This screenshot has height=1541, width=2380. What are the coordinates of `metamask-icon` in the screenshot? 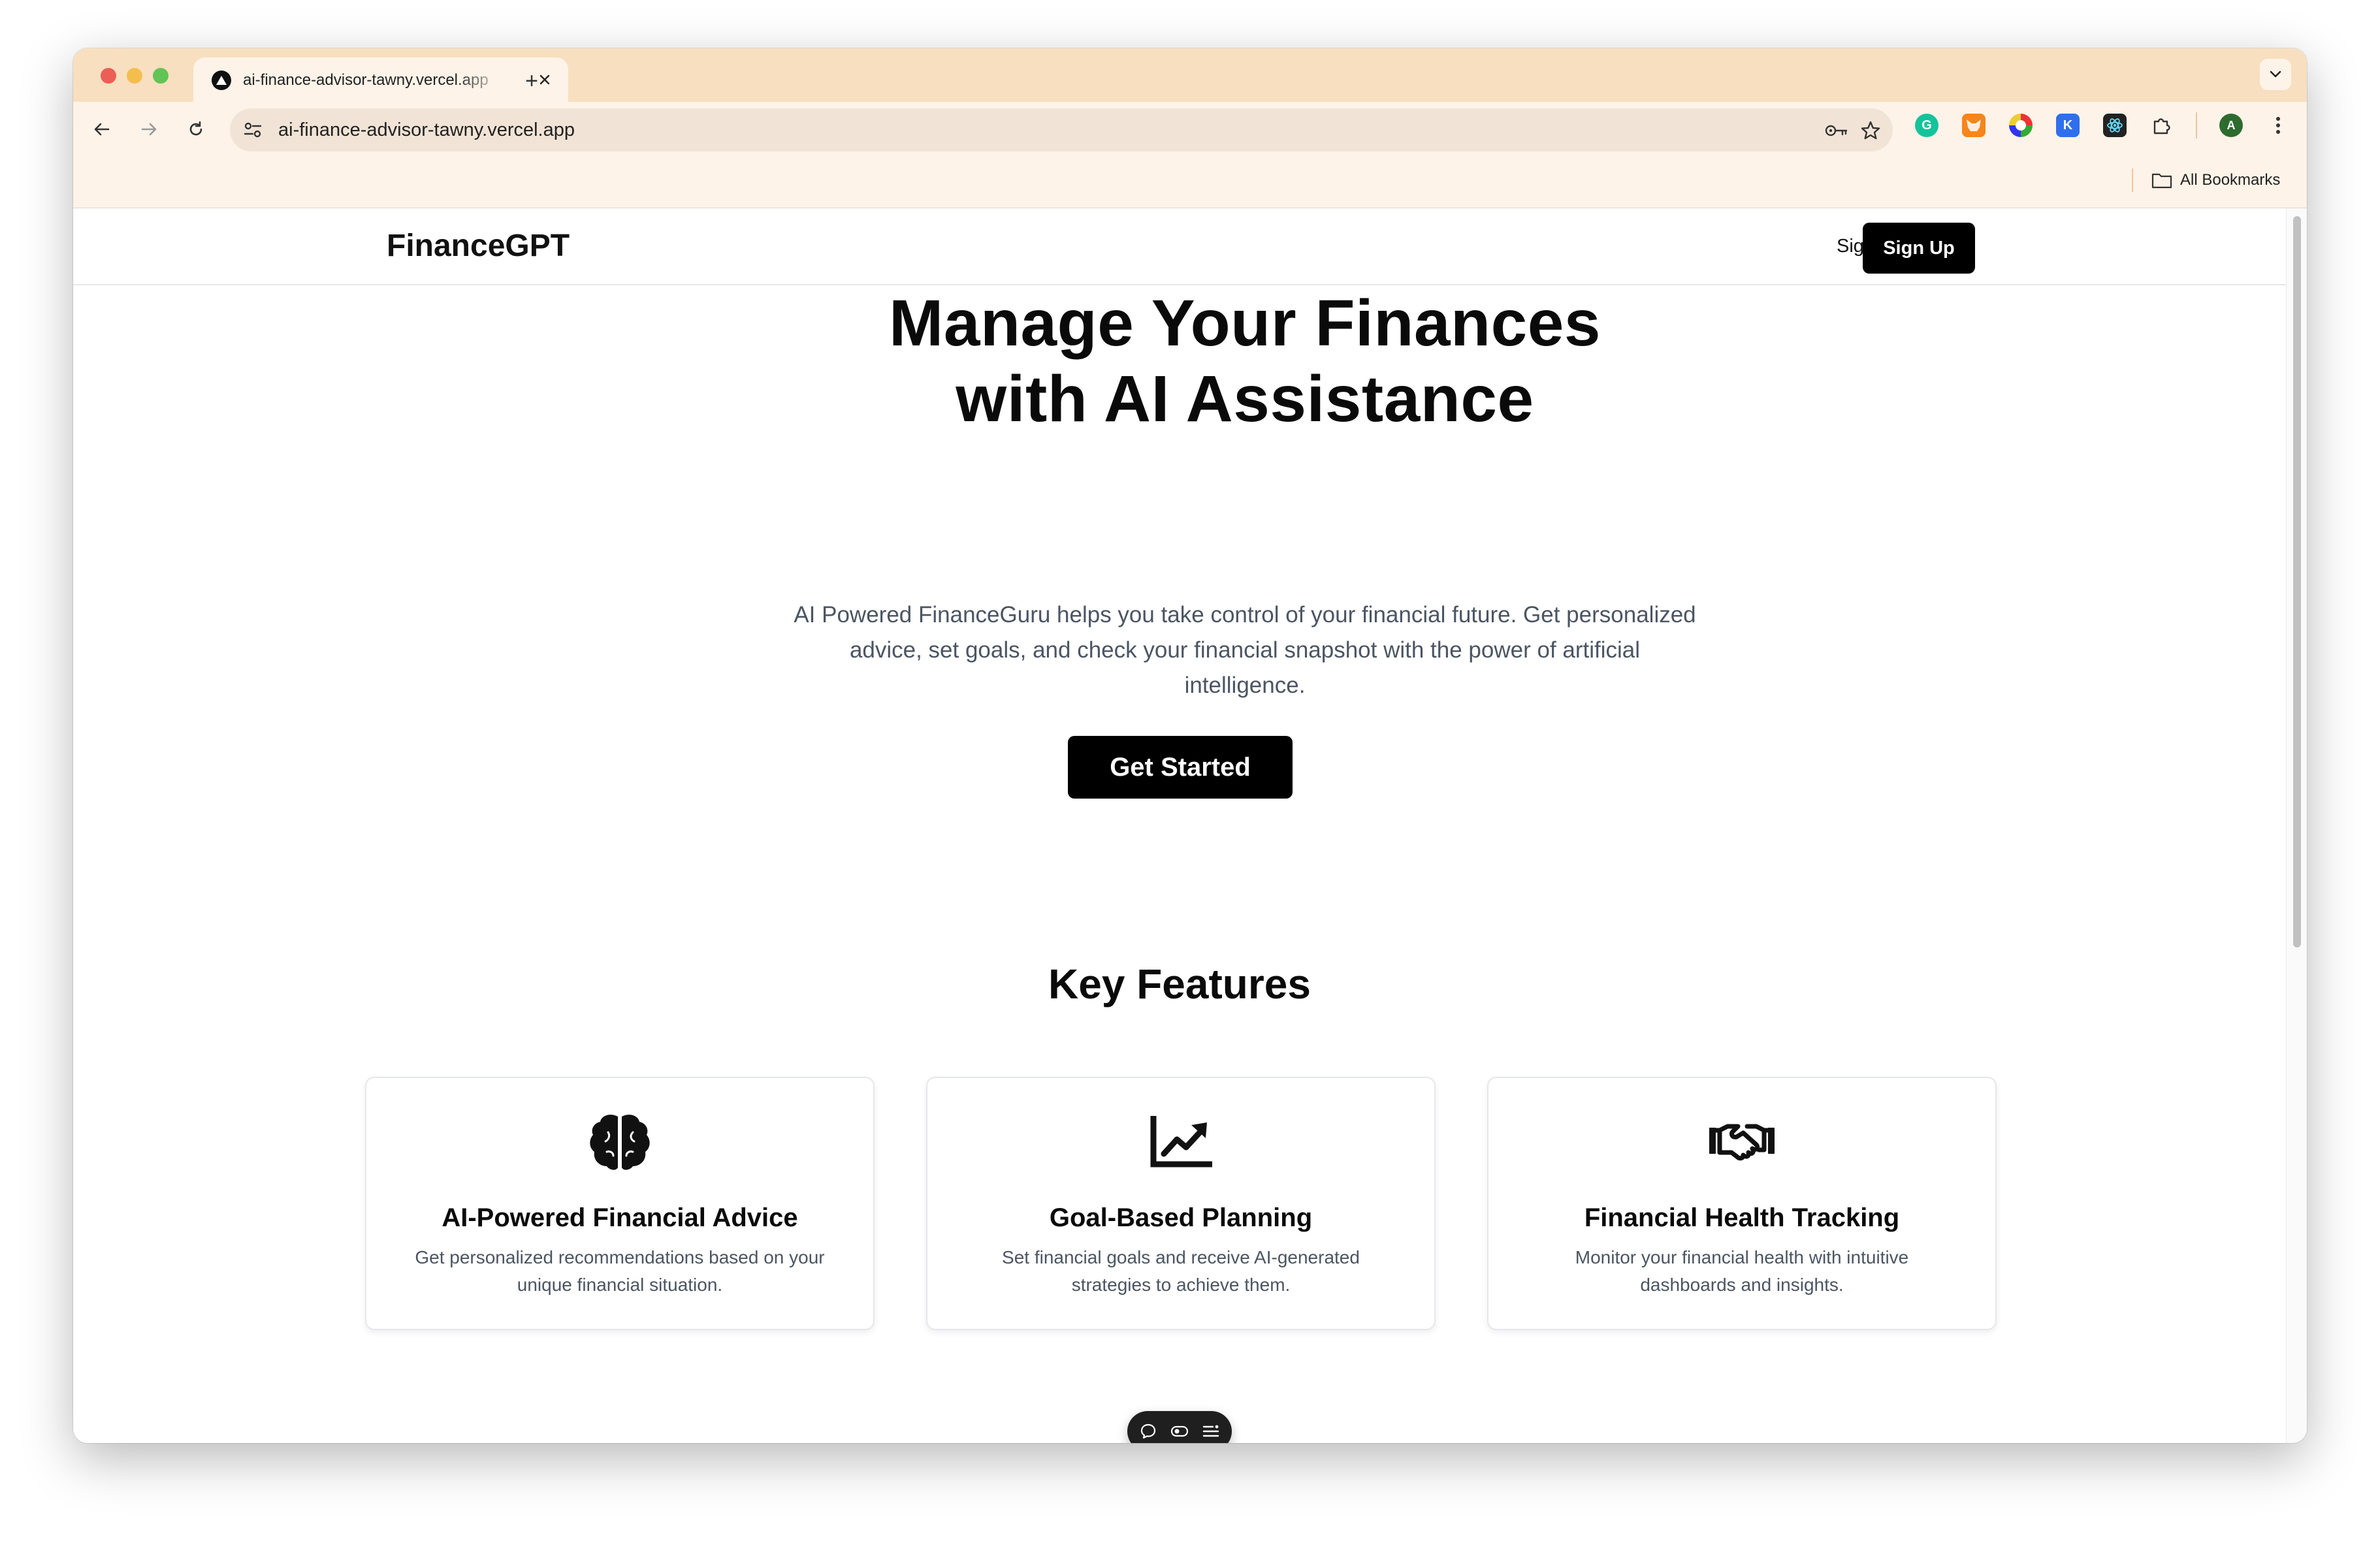 It's located at (1974, 125).